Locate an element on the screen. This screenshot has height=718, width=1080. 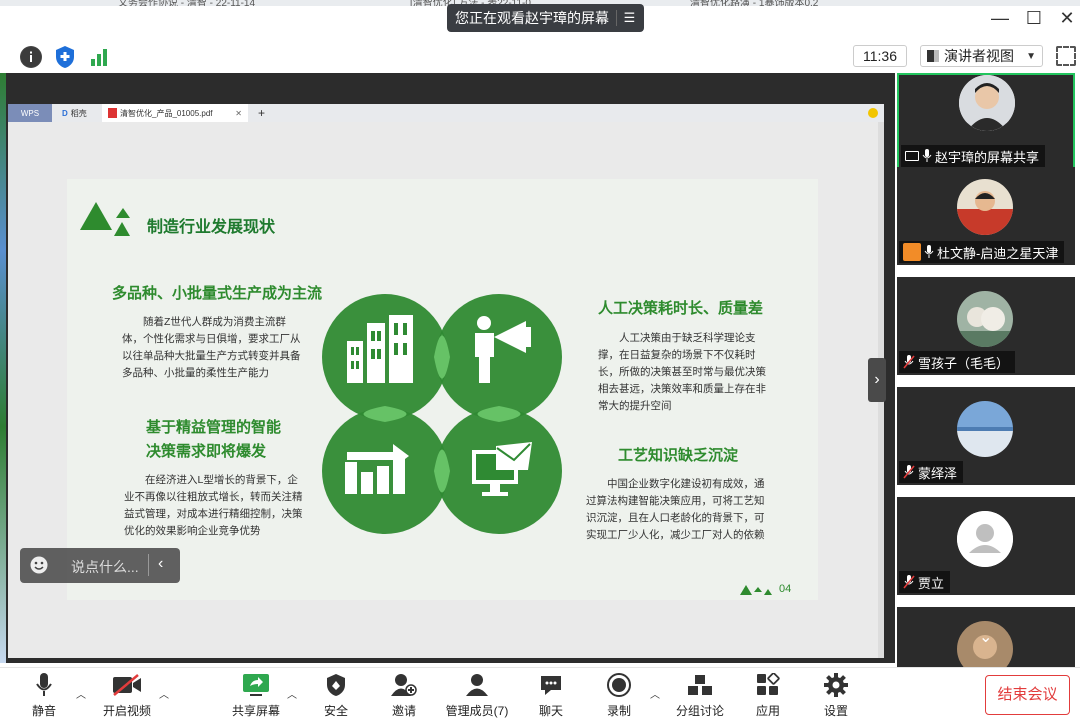
shield-icon is located at coordinates (336, 685).